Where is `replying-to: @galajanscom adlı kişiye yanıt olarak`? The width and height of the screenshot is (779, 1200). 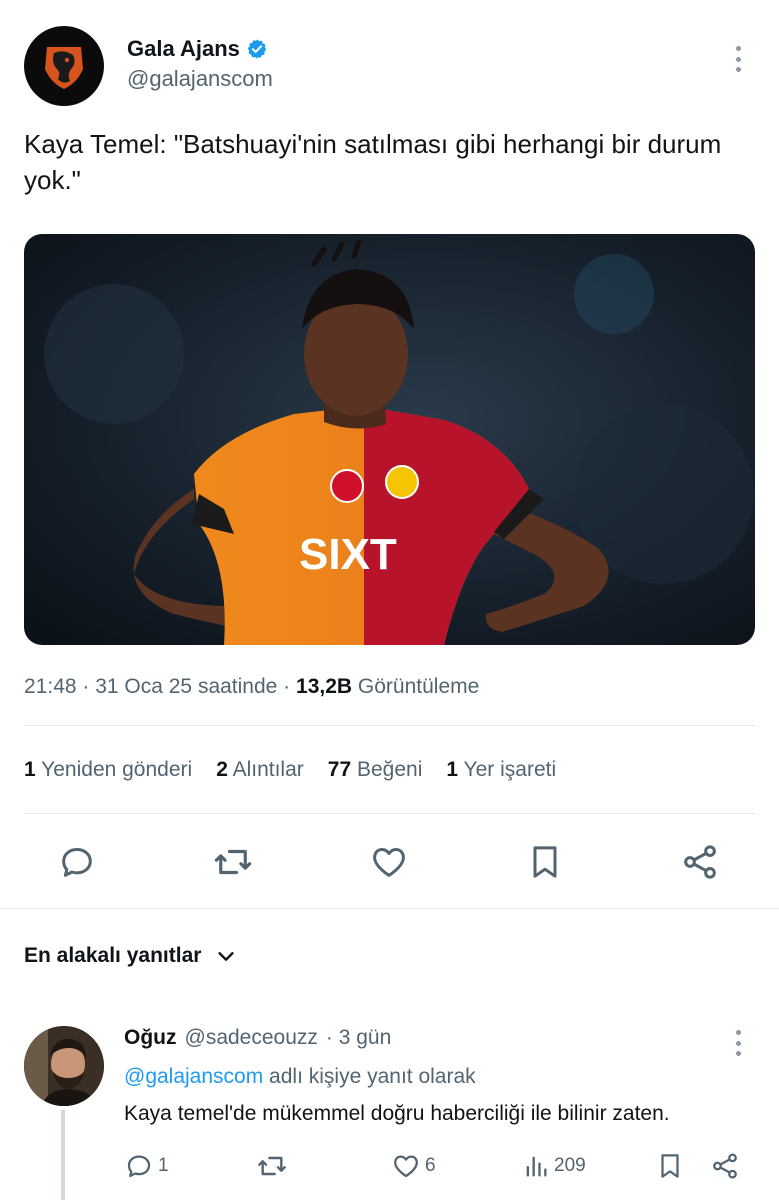
replying-to: @galajanscom adlı kişiye yanıt olarak is located at coordinates (300, 1077).